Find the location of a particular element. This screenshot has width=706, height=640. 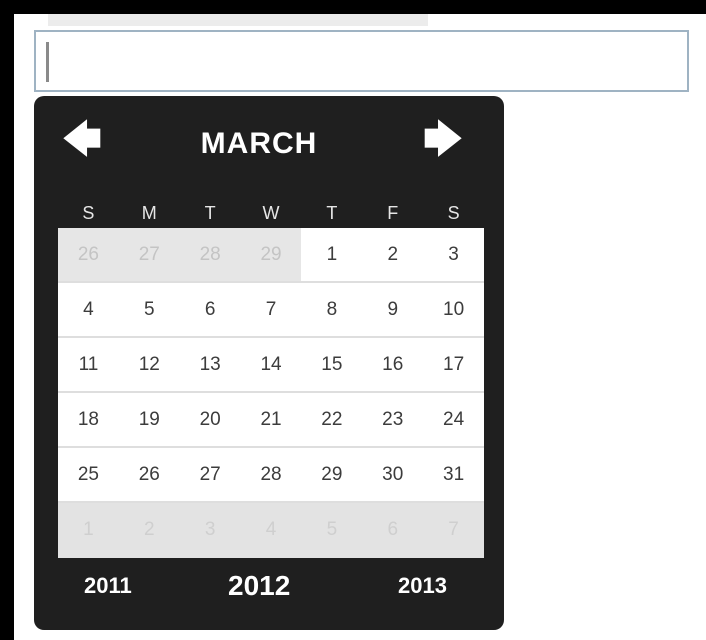

day-cell: 9 is located at coordinates (392, 309).